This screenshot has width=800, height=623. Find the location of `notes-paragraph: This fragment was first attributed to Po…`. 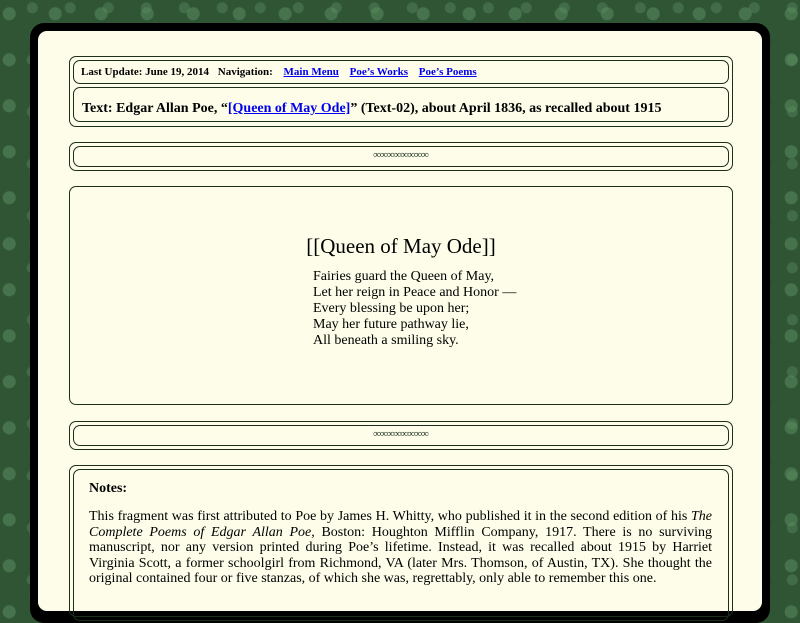

notes-paragraph: This fragment was first attributed to Po… is located at coordinates (400, 548).